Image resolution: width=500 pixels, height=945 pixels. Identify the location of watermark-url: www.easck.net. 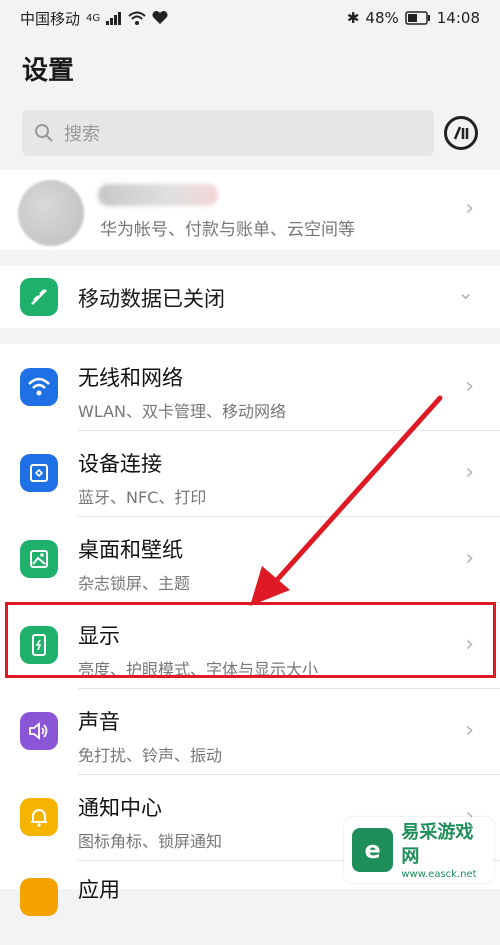
(439, 874).